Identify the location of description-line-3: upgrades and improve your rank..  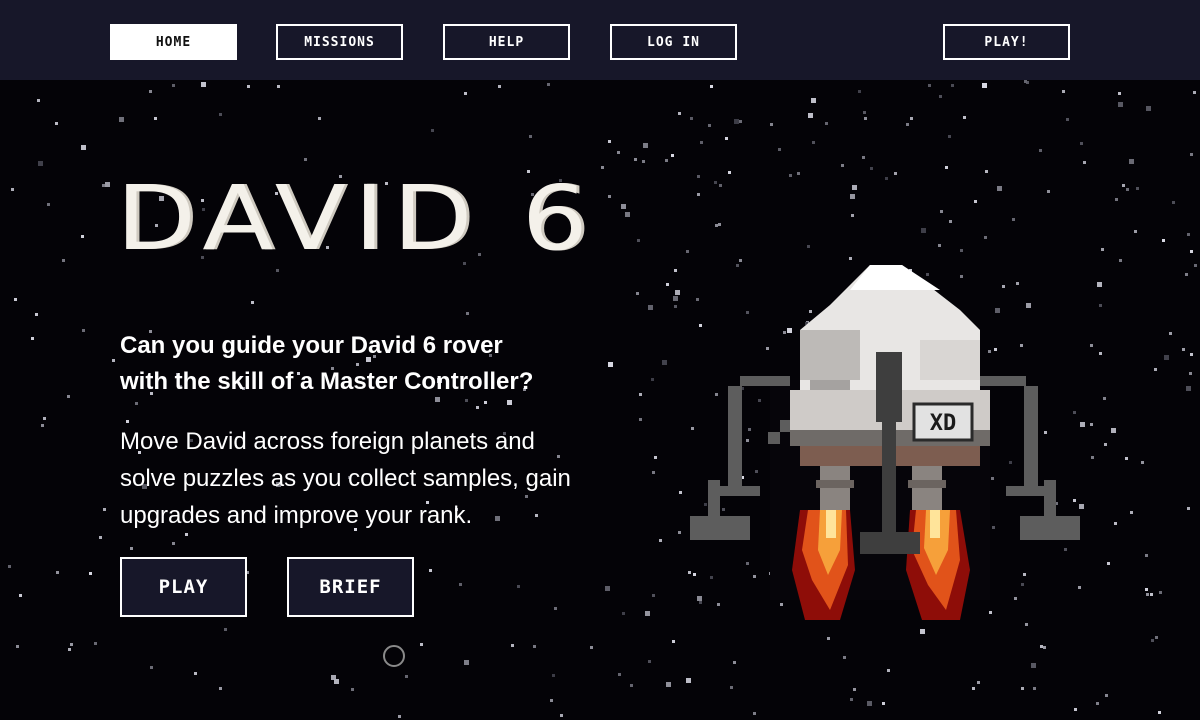
(296, 515).